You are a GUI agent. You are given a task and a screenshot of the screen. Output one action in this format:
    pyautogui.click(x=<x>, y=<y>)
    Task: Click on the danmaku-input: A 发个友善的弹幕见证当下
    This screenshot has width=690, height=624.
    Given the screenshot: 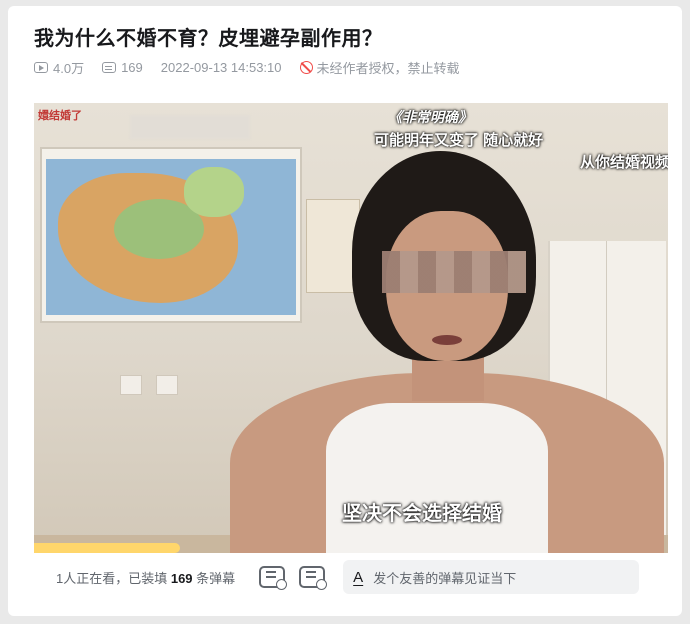 What is the action you would take?
    pyautogui.click(x=491, y=577)
    